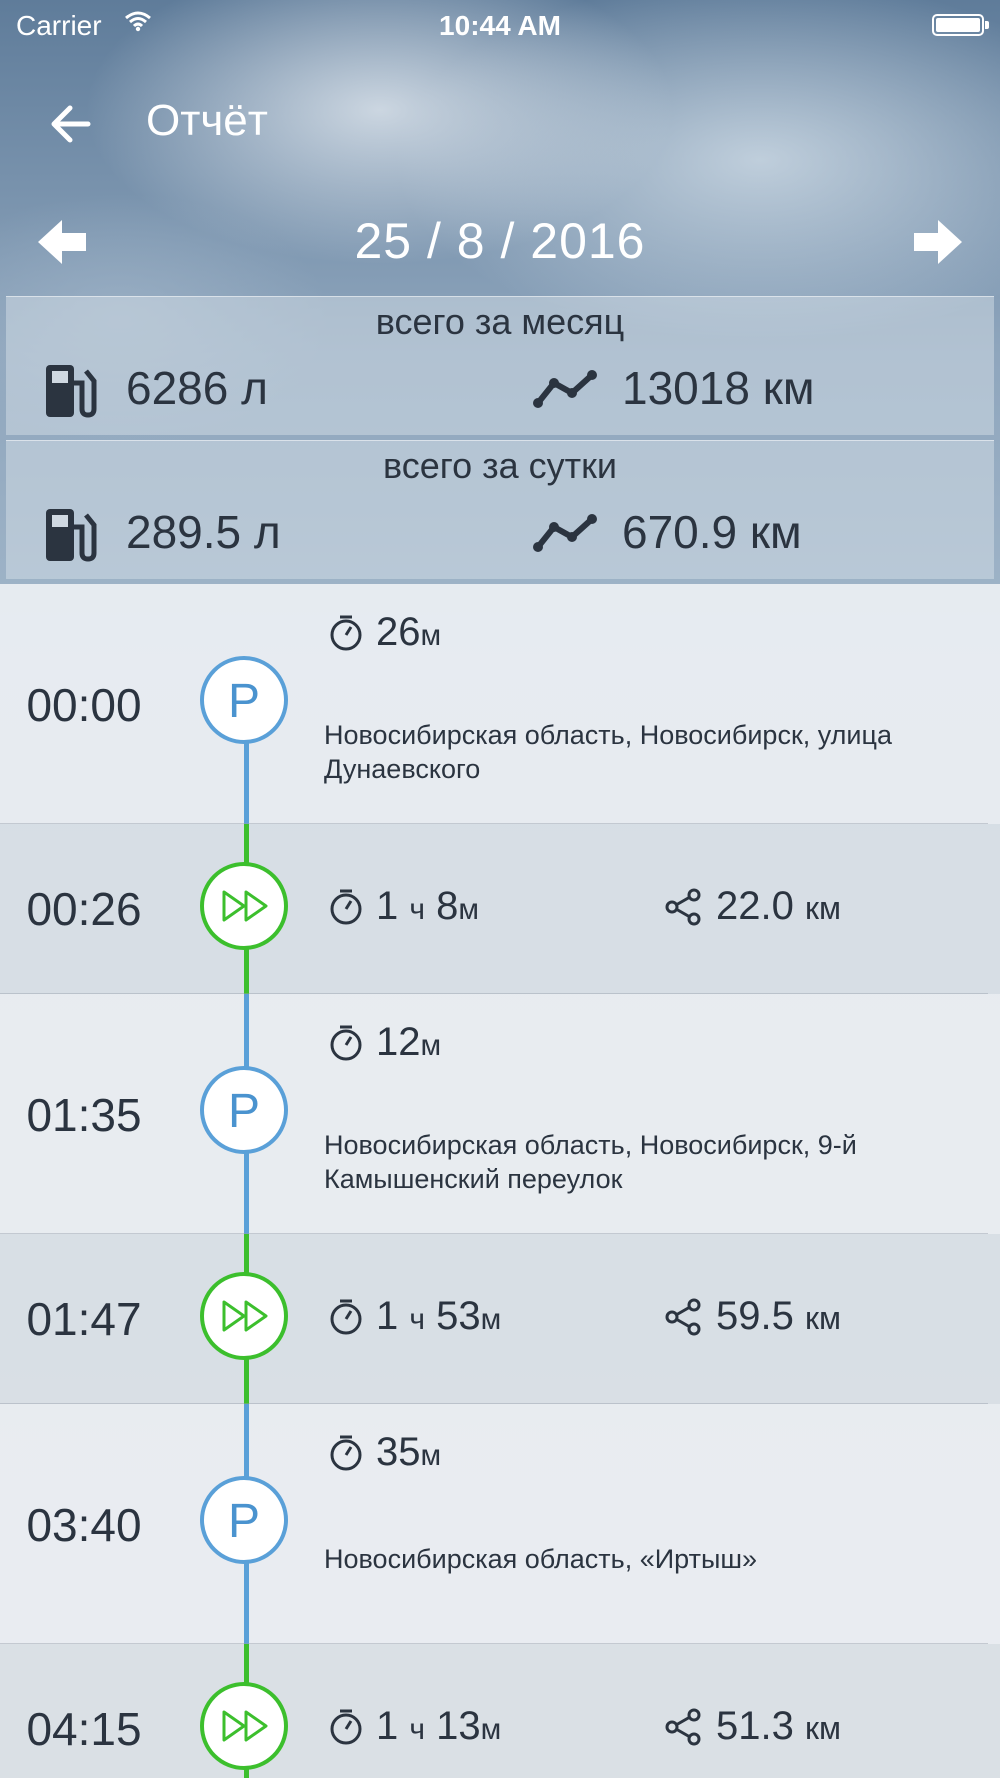  I want to click on month-summary-title: всего за месяц, so click(500, 321).